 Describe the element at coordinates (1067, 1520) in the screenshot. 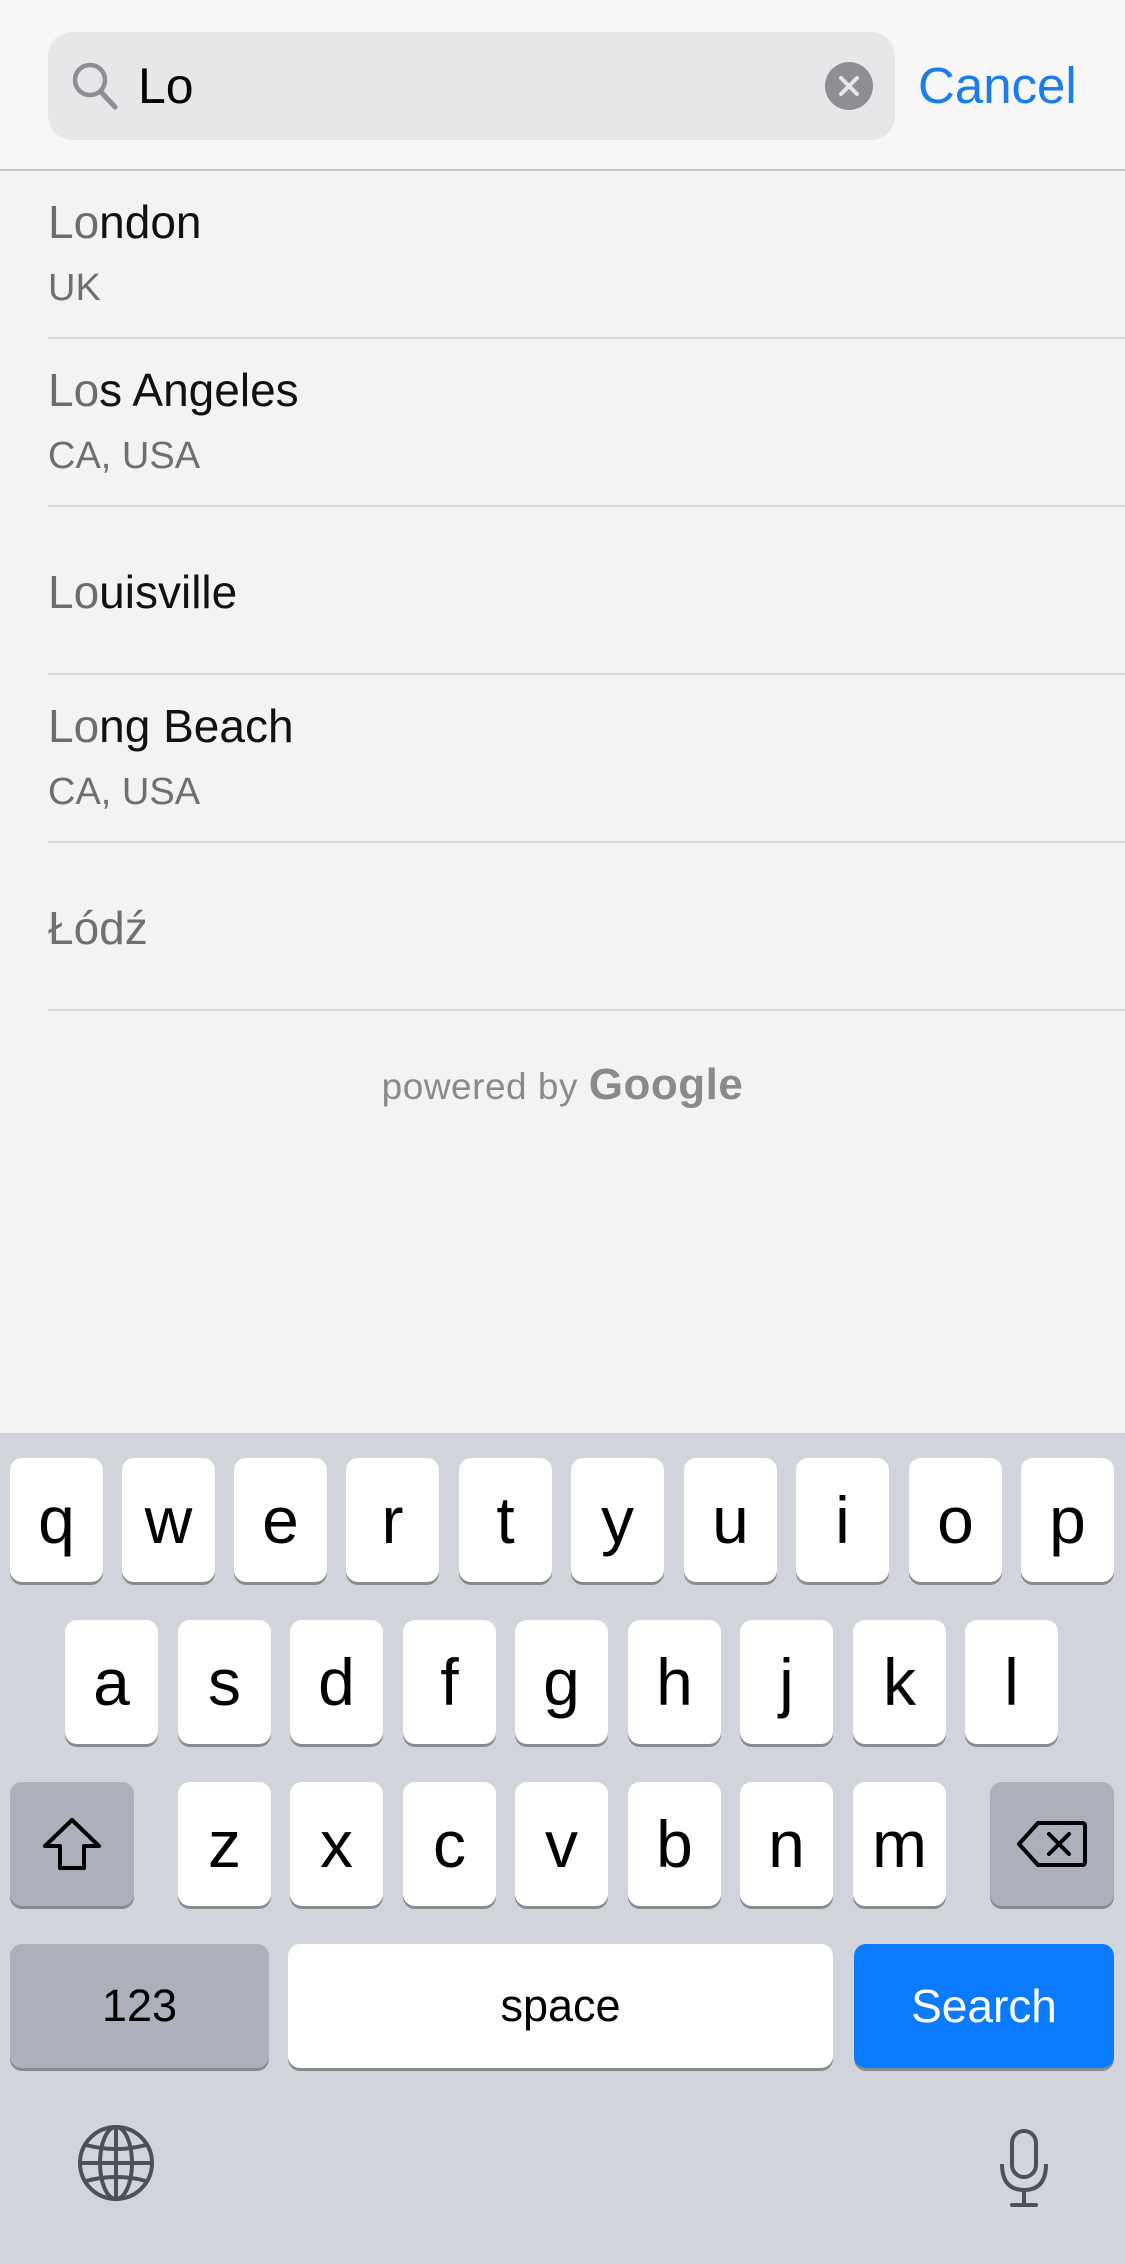

I see `key-p: p` at that location.